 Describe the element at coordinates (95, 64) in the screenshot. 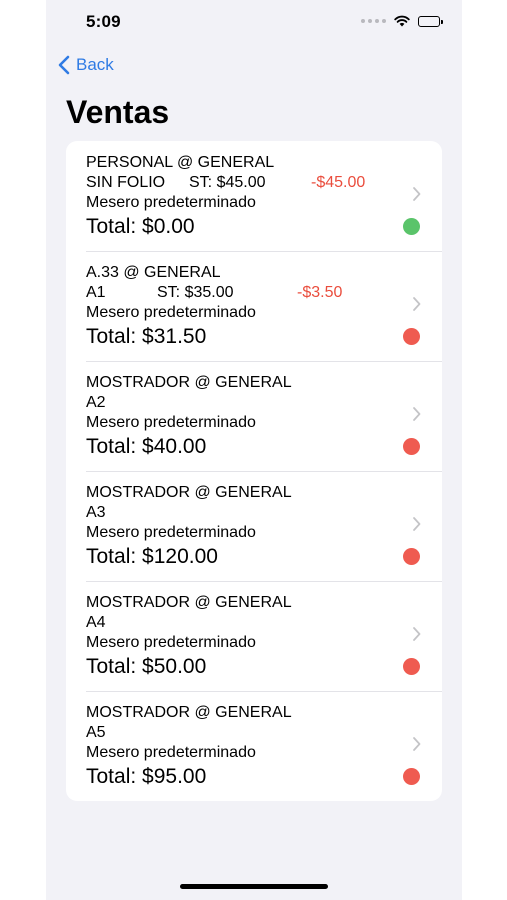

I see `back-label: Back` at that location.